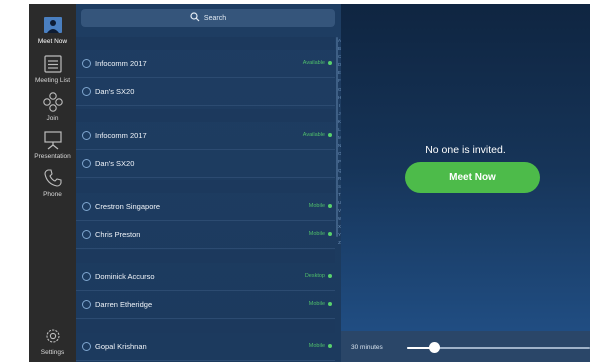 The image size is (595, 362). Describe the element at coordinates (53, 140) in the screenshot. I see `presentation-icon` at that location.